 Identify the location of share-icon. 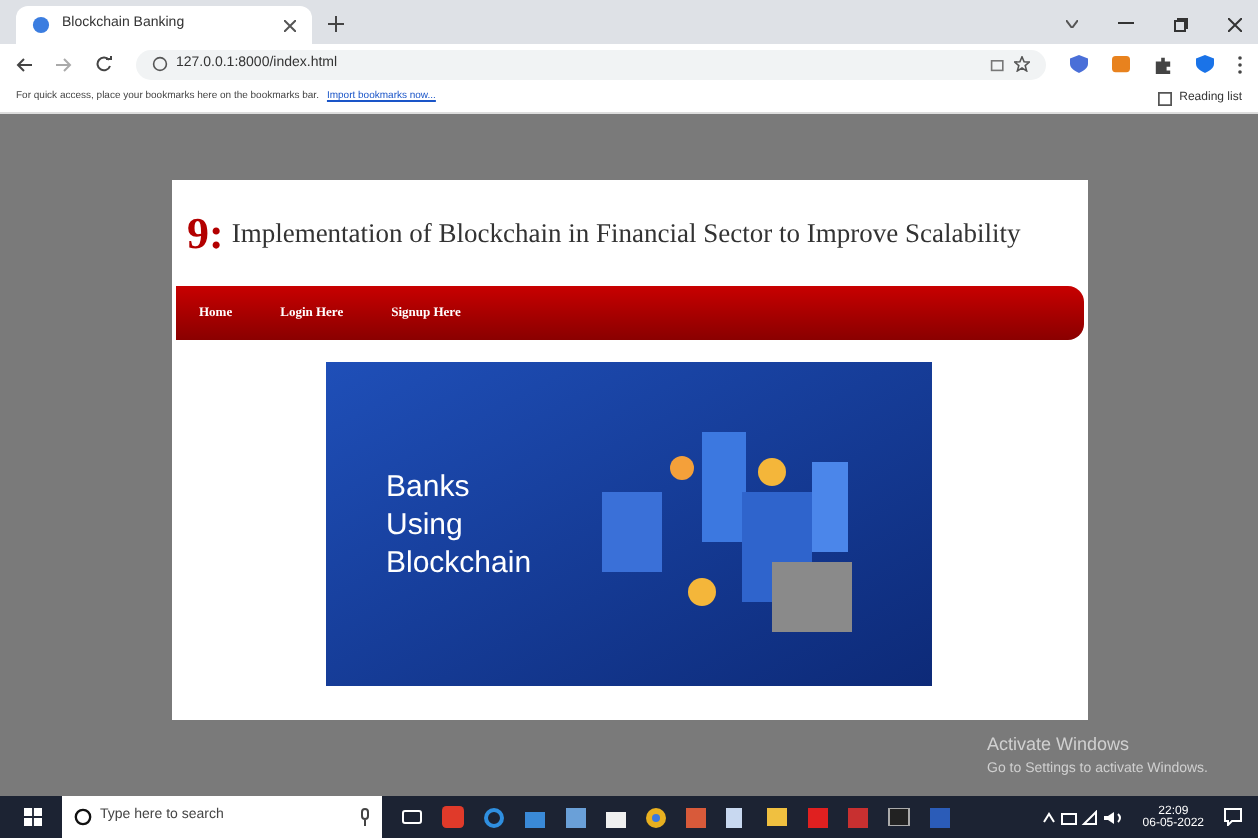
(998, 64).